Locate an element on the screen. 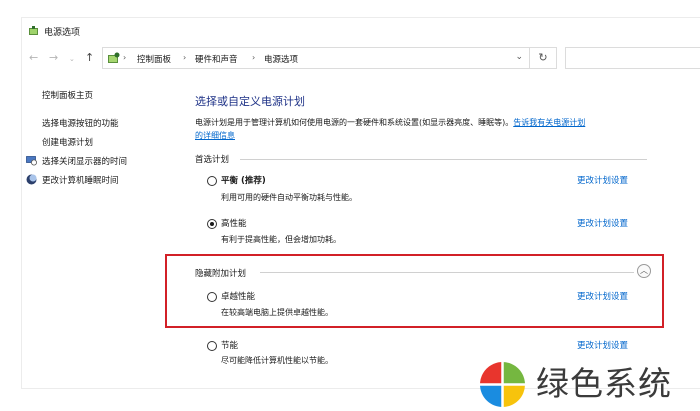  refresh-icon: ↻ is located at coordinates (543, 57).